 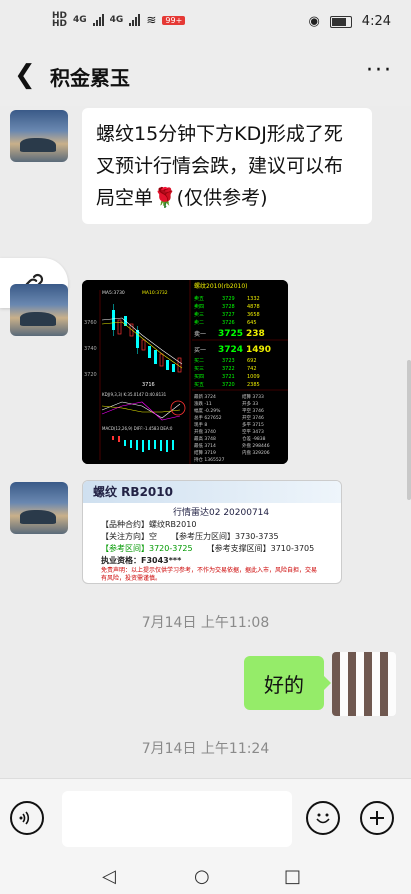 I want to click on svg-text: 742, so click(x=252, y=369).